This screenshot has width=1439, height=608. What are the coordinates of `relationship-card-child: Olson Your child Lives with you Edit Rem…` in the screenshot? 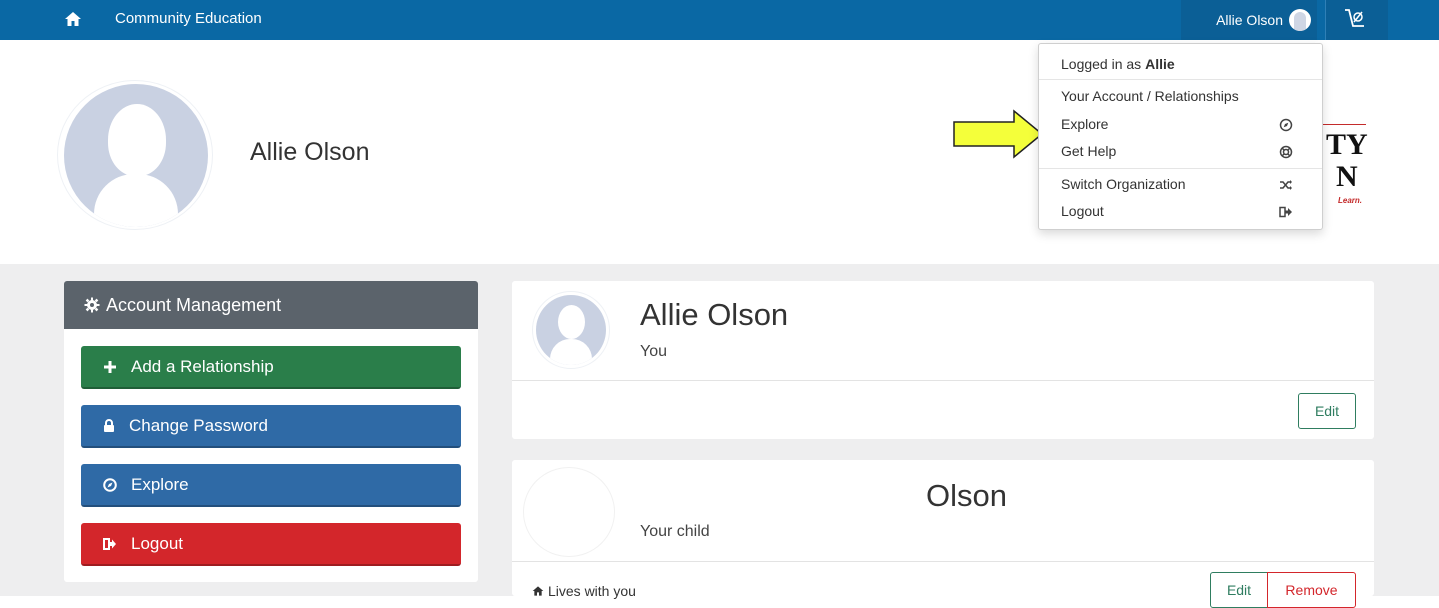 It's located at (943, 534).